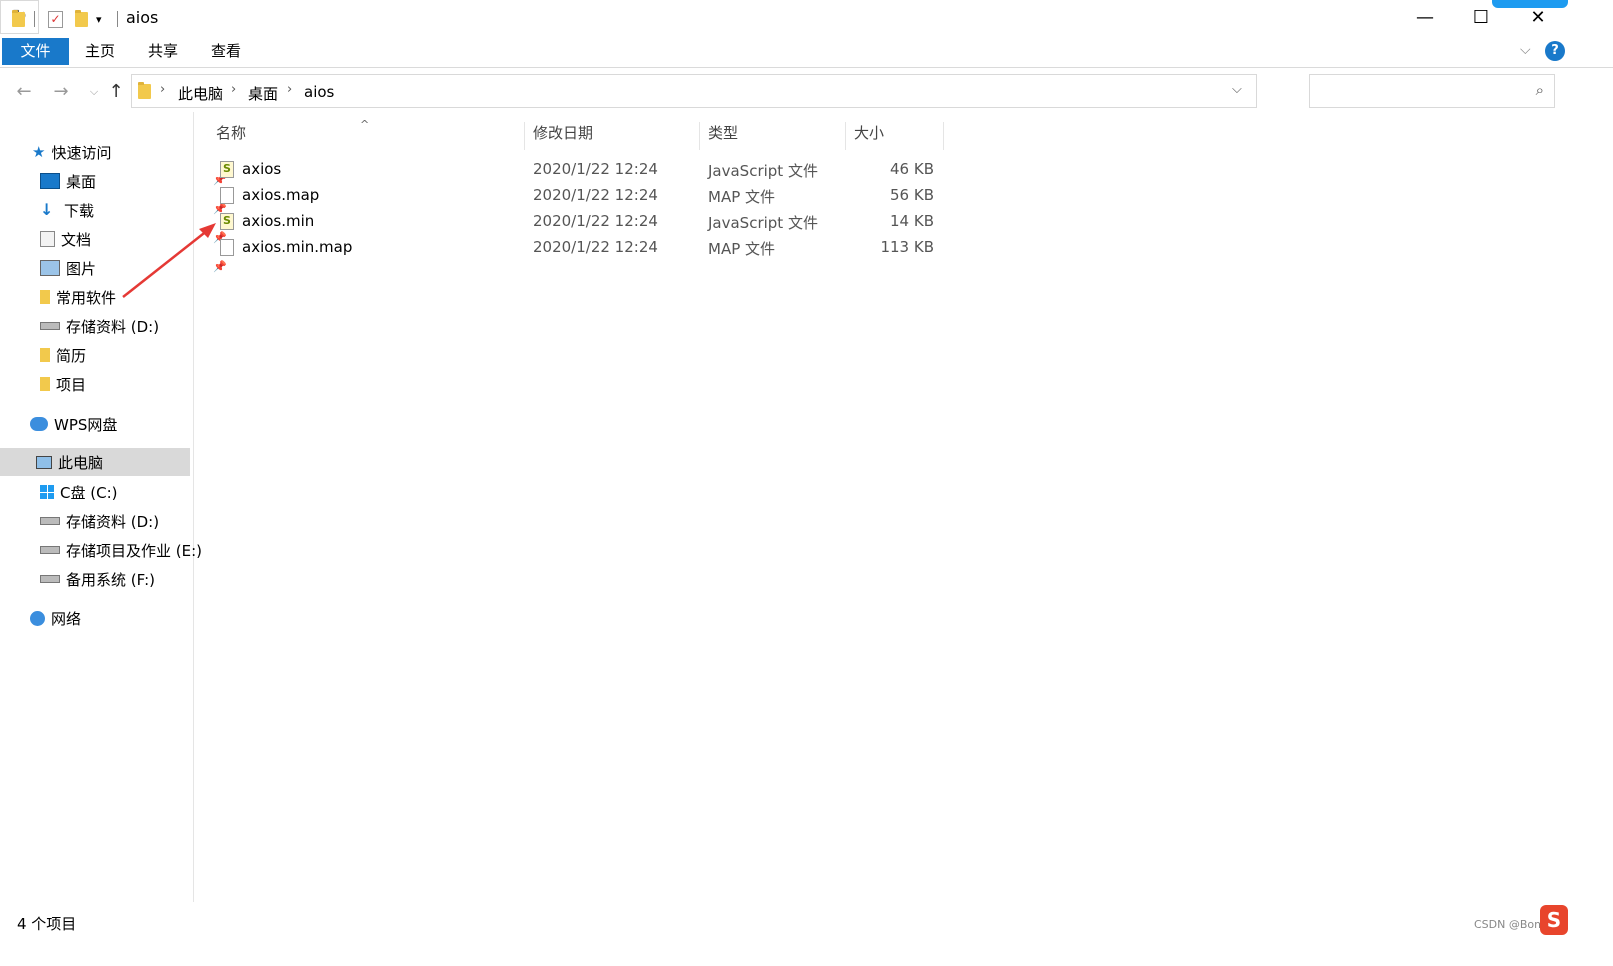 The image size is (1613, 966). Describe the element at coordinates (47, 924) in the screenshot. I see `status-item-count: 4 个项目` at that location.